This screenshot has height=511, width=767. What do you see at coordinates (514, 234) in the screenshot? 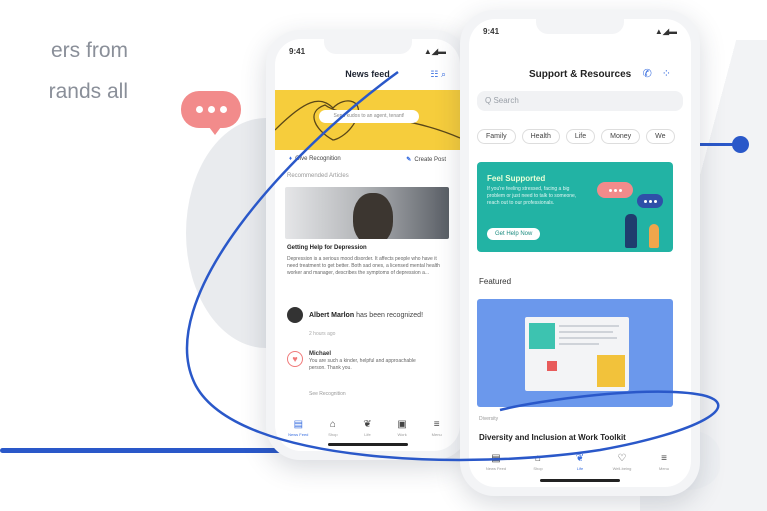
I see `get-help-button: Get Help Now` at bounding box center [514, 234].